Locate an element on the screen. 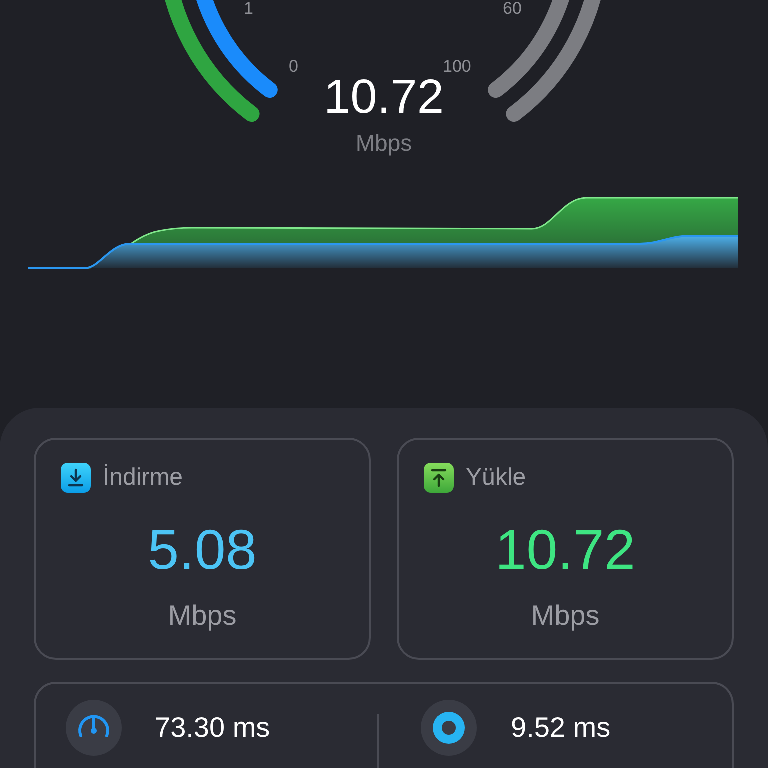 Image resolution: width=768 pixels, height=768 pixels. gauge-tick-label: 100 is located at coordinates (457, 66).